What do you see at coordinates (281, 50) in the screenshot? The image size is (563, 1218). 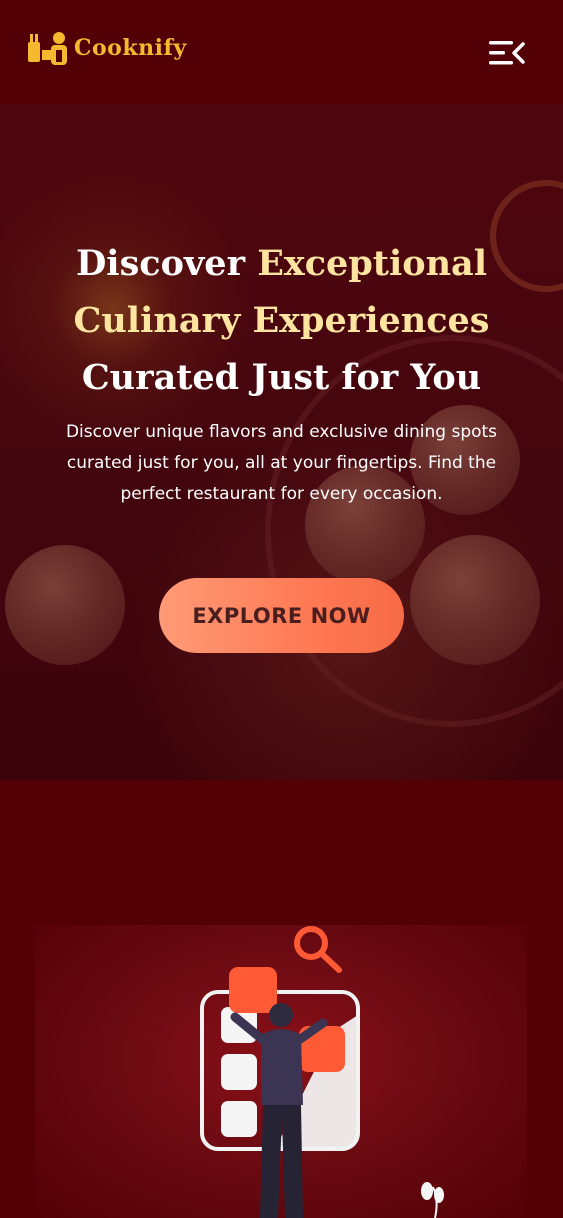 I see `site-header: Cooknify` at bounding box center [281, 50].